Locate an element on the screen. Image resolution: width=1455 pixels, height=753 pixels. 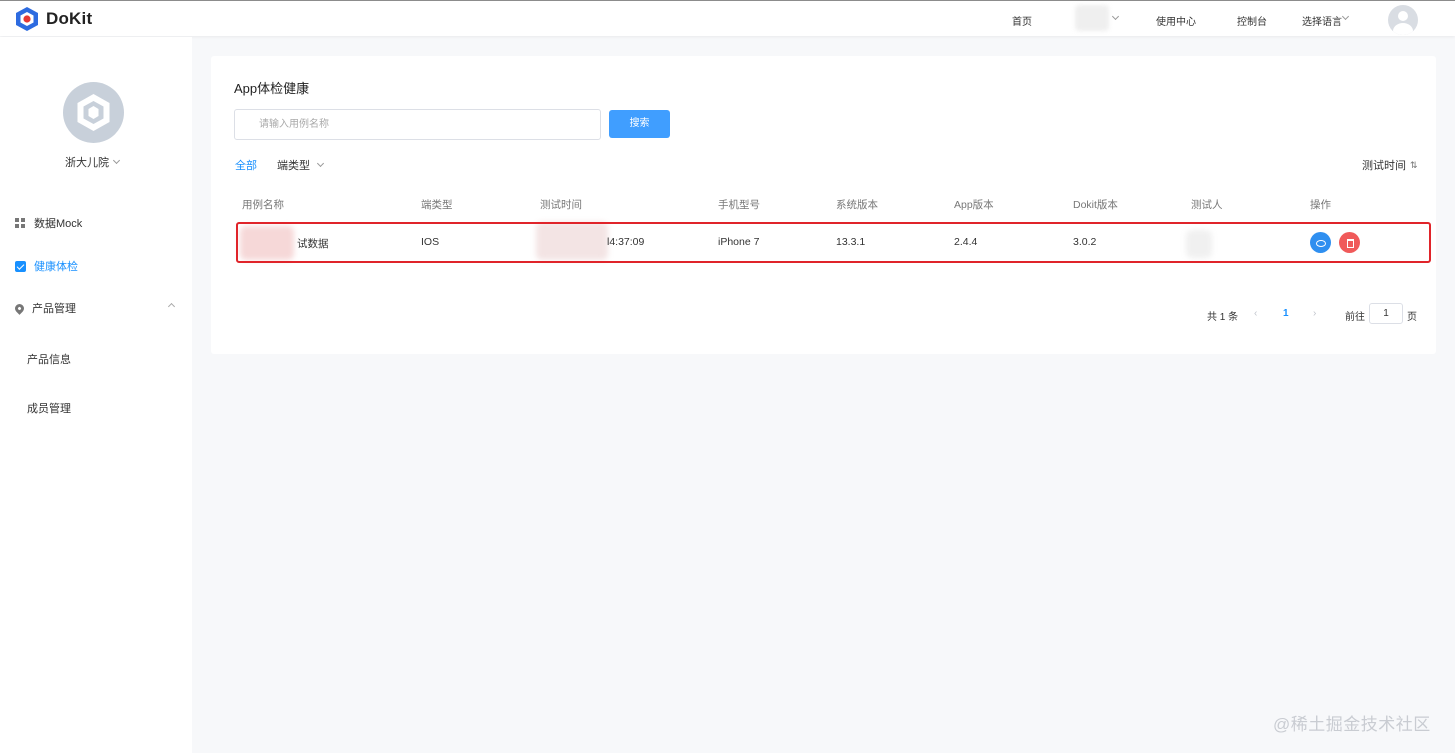
chevron-up-icon is located at coordinates (171, 306).